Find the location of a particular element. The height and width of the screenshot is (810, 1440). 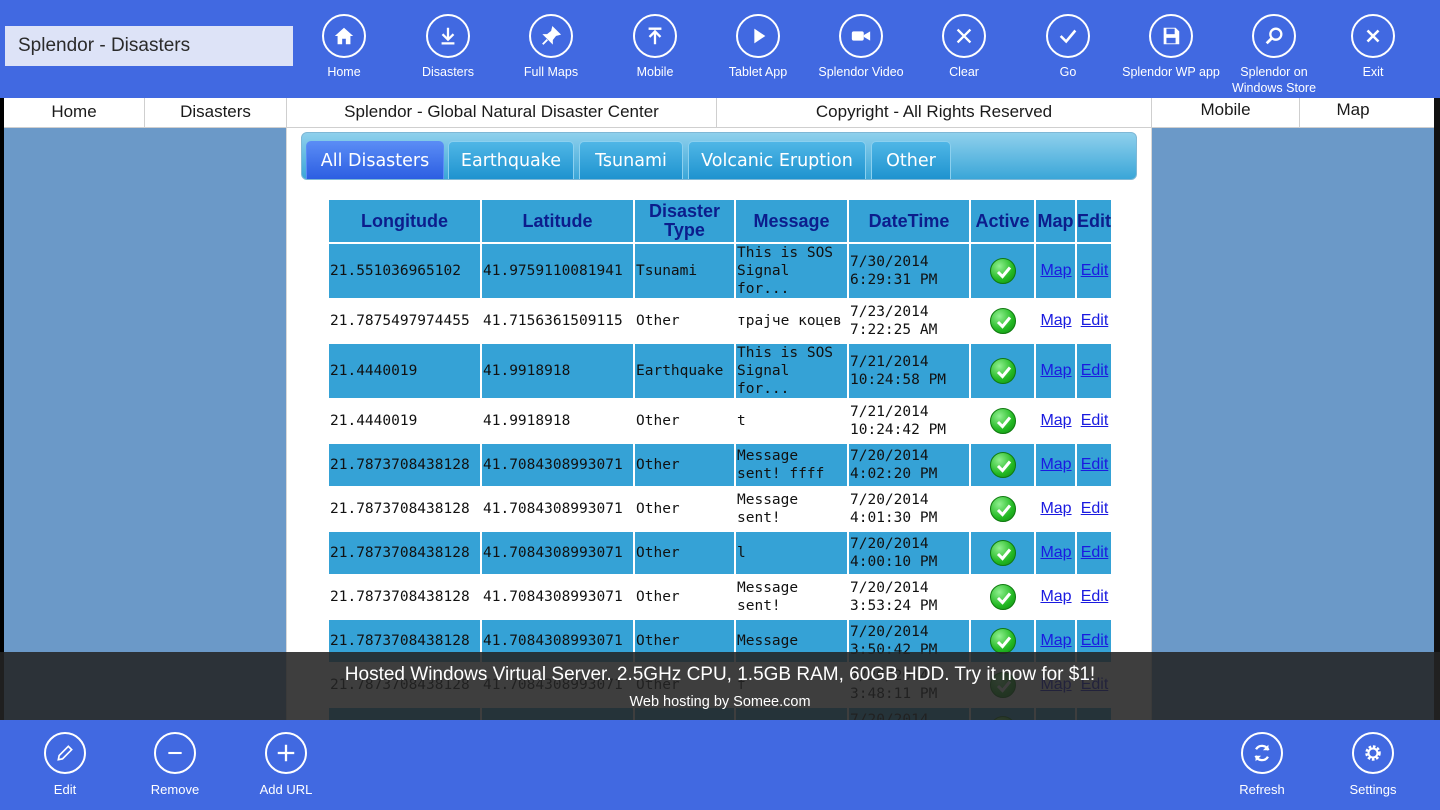

plus-icon is located at coordinates (286, 753).